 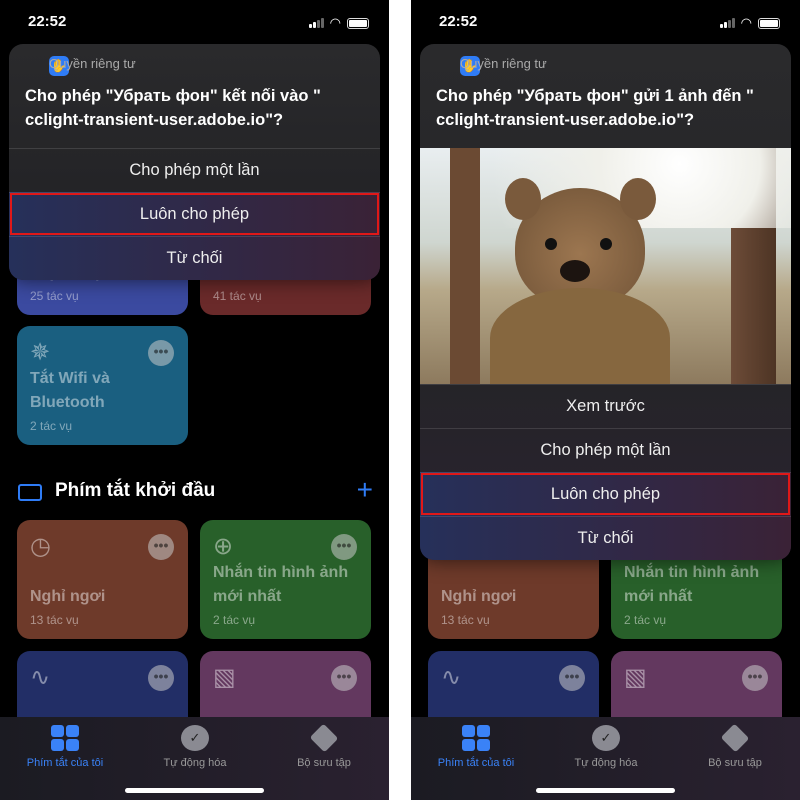 What do you see at coordinates (223, 546) in the screenshot?
I see `message-plus-icon: ⊕` at bounding box center [223, 546].